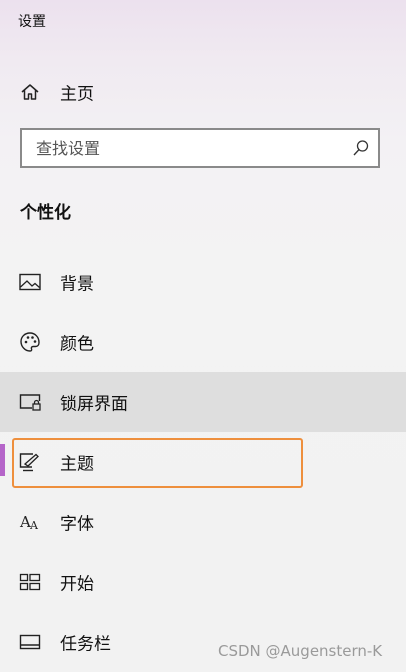  What do you see at coordinates (300, 651) in the screenshot?
I see `watermark: CSDN @Augenstern-K` at bounding box center [300, 651].